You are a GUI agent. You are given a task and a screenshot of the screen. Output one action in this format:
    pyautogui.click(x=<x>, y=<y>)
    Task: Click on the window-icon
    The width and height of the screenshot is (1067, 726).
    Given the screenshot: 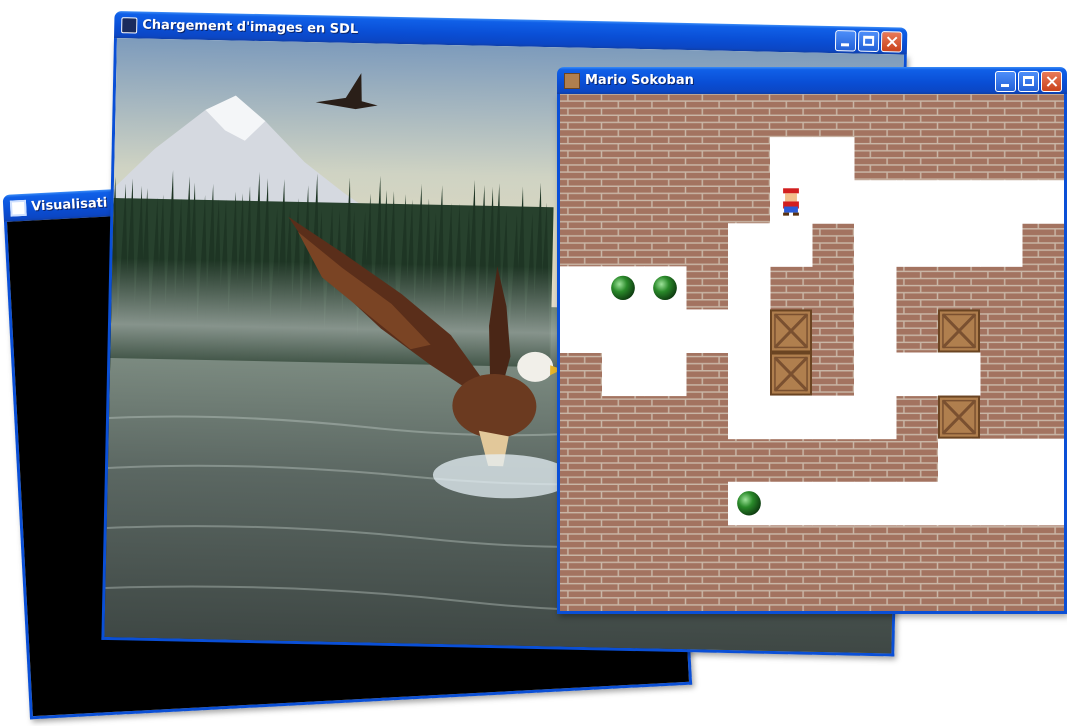 What is the action you would take?
    pyautogui.click(x=18, y=208)
    